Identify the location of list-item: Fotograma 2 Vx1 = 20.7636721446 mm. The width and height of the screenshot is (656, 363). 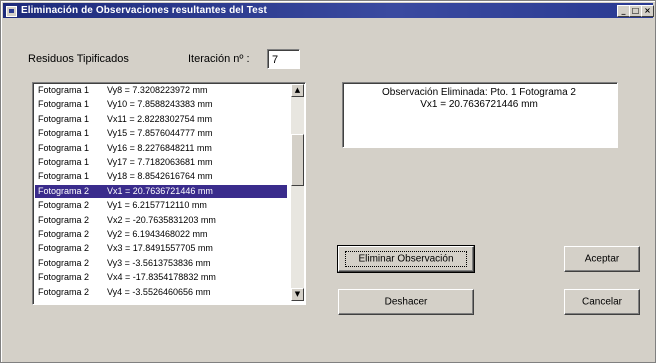
(161, 191).